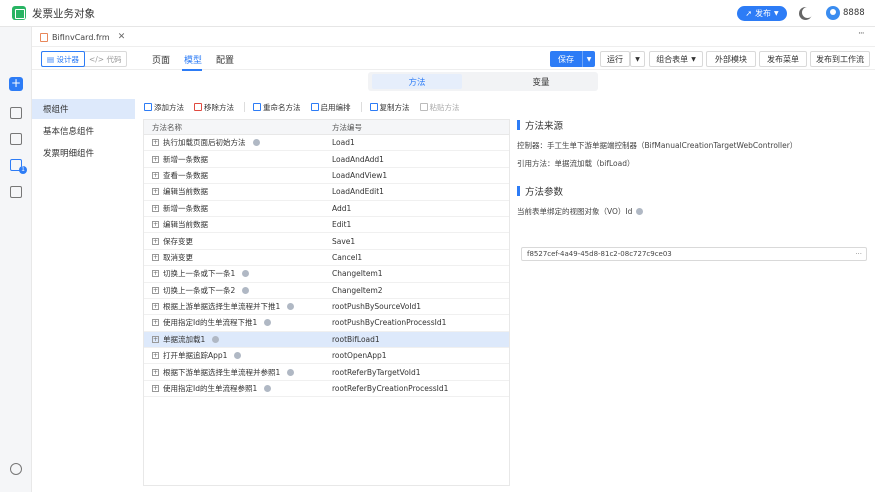 The image size is (875, 492). I want to click on table-row: + 切换上一条或下一条2 ChangeItem2, so click(326, 291).